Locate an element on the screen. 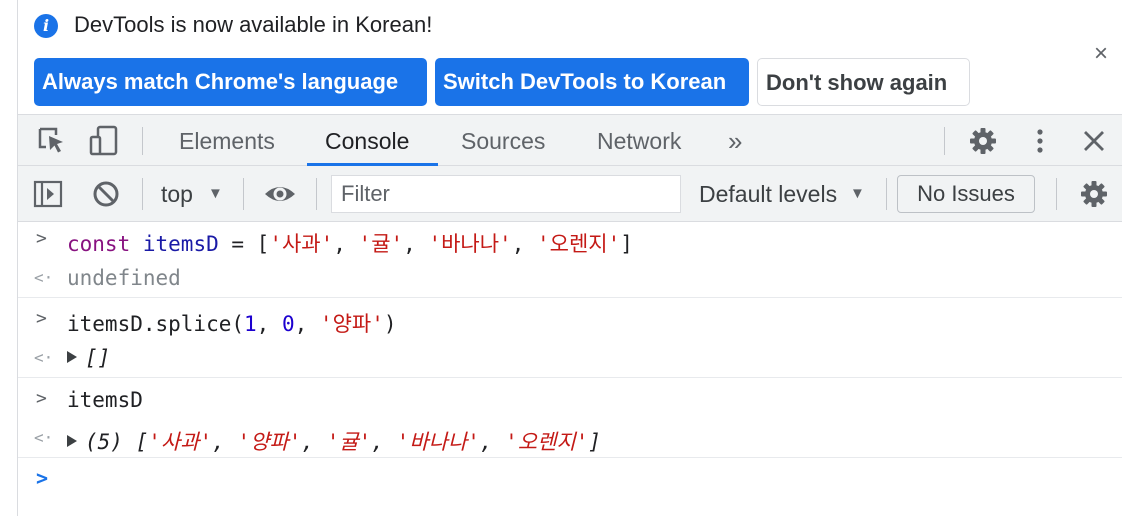 This screenshot has height=516, width=1122. console-code: const itemsD = ['사과', '귤', '바나나', '오렌지'] is located at coordinates (350, 243).